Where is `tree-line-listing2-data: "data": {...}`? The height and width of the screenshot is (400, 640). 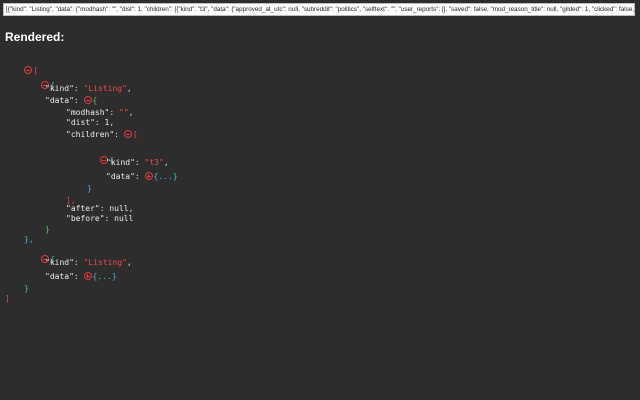 tree-line-listing2-data: "data": {...} is located at coordinates (81, 277).